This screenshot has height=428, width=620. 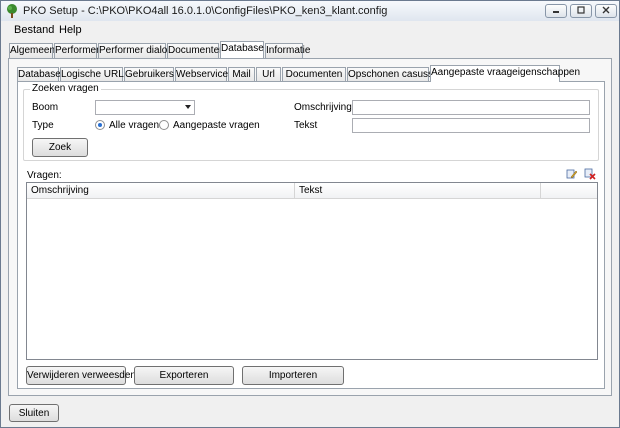 What do you see at coordinates (314, 74) in the screenshot?
I see `subtab-documenten: Documenten` at bounding box center [314, 74].